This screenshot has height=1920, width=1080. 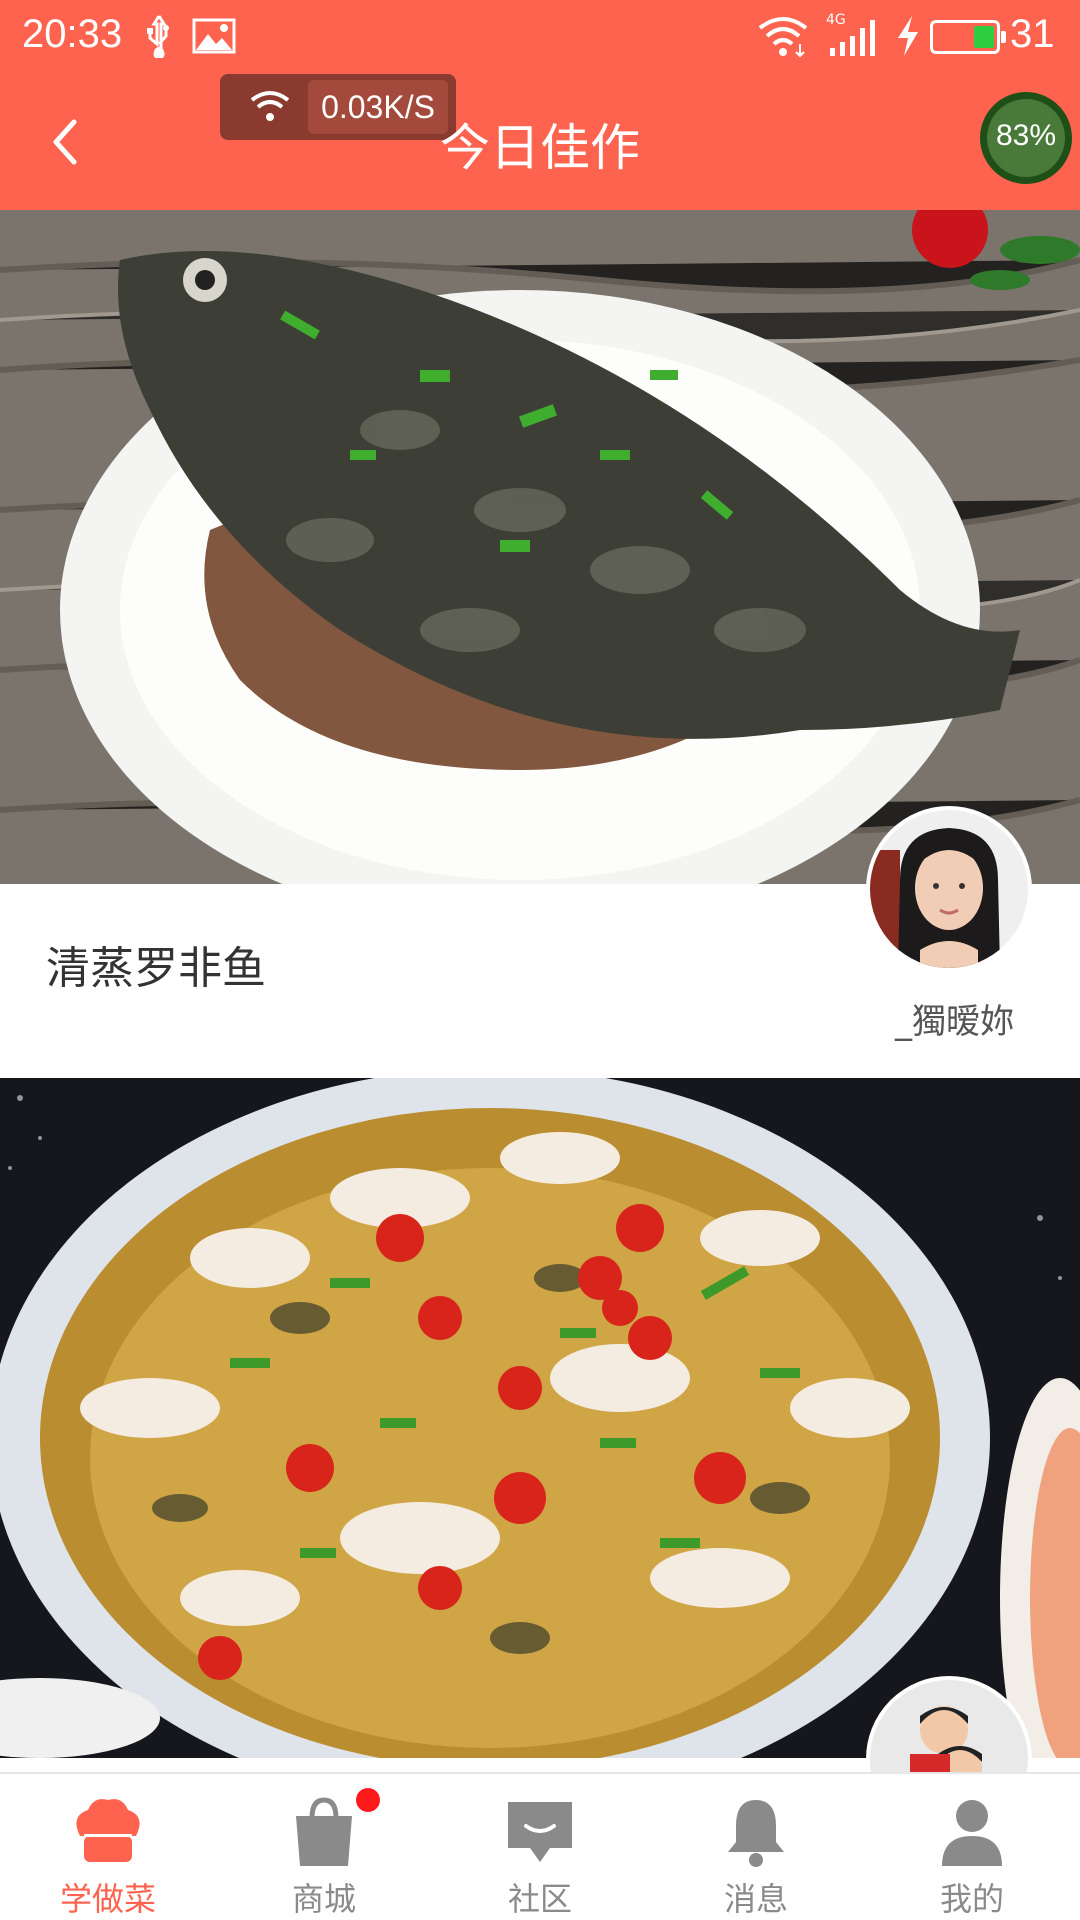 What do you see at coordinates (540, 105) in the screenshot?
I see `app-header: 20:33 4G 31 0.03K/S 今日佳作 83%` at bounding box center [540, 105].